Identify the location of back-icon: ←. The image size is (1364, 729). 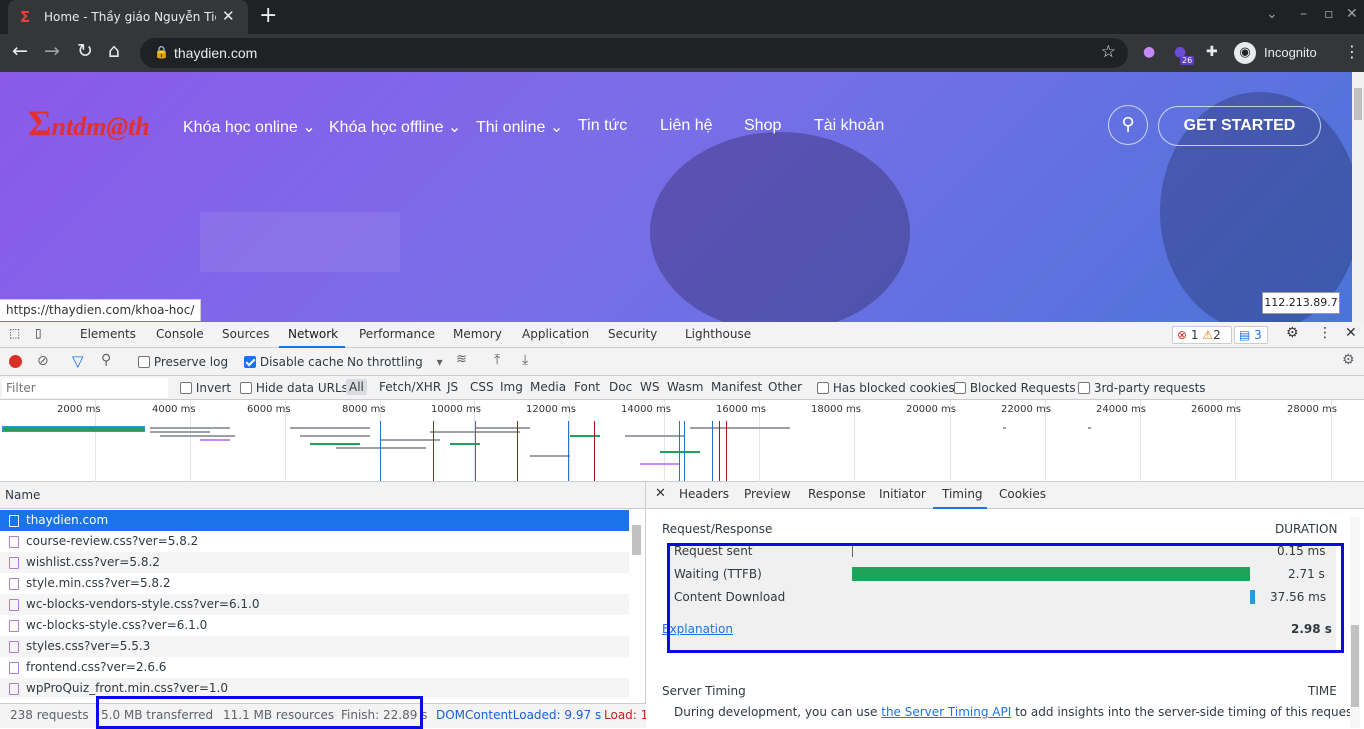
(20, 51).